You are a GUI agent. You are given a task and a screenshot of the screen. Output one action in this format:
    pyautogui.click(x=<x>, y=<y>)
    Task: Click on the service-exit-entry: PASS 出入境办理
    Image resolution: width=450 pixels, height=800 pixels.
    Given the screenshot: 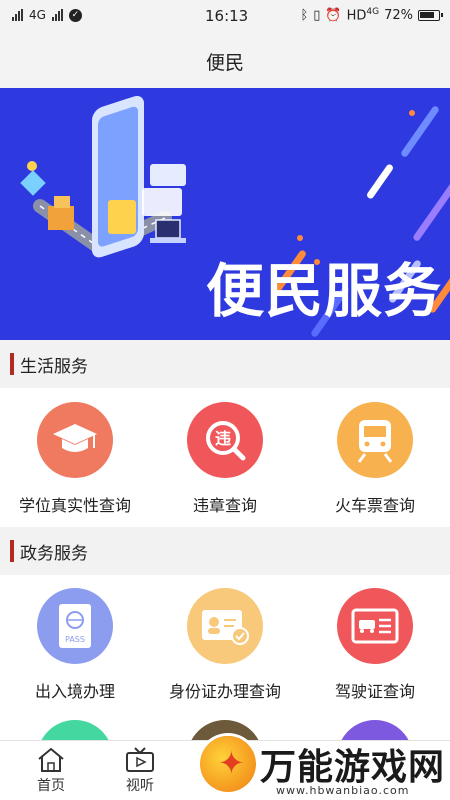 What is the action you would take?
    pyautogui.click(x=75, y=645)
    